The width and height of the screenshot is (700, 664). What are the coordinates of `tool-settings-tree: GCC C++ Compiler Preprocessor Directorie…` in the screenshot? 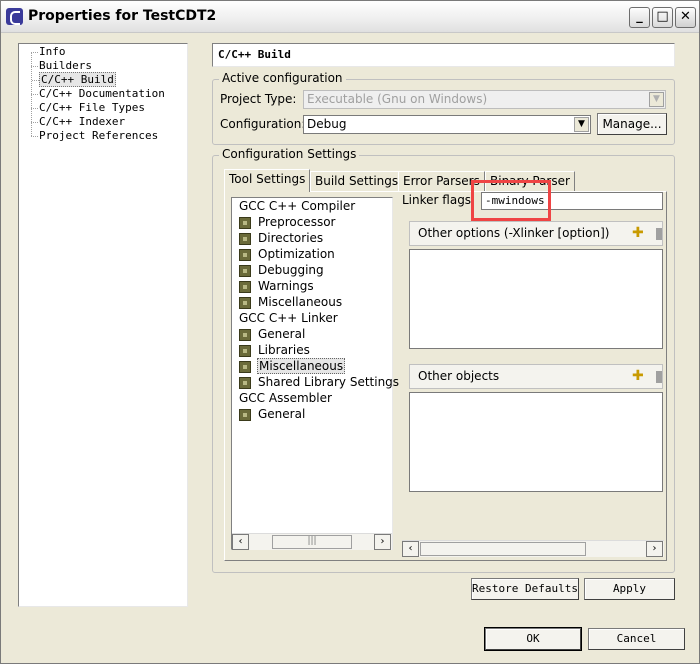 It's located at (315, 373).